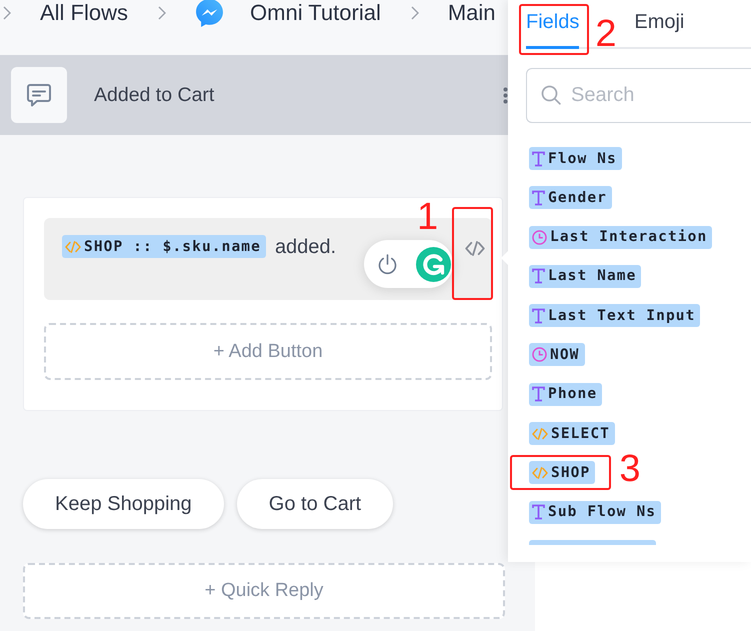  What do you see at coordinates (572, 434) in the screenshot?
I see `field-chip: SELECT` at bounding box center [572, 434].